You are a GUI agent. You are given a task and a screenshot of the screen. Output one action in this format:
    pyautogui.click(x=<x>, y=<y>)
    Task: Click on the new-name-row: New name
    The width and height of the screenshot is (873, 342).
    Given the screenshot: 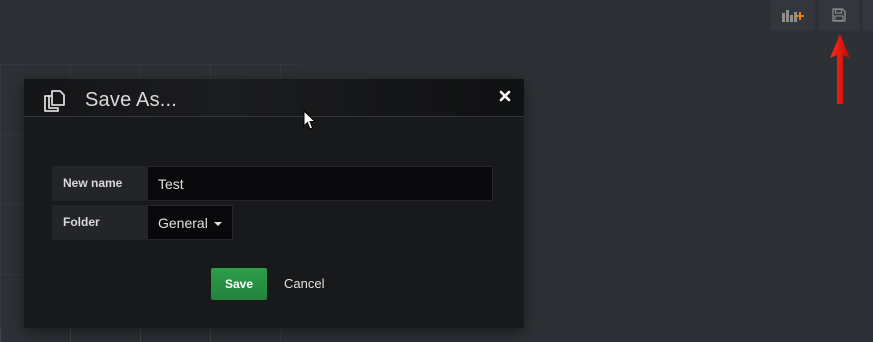 What is the action you would take?
    pyautogui.click(x=272, y=183)
    